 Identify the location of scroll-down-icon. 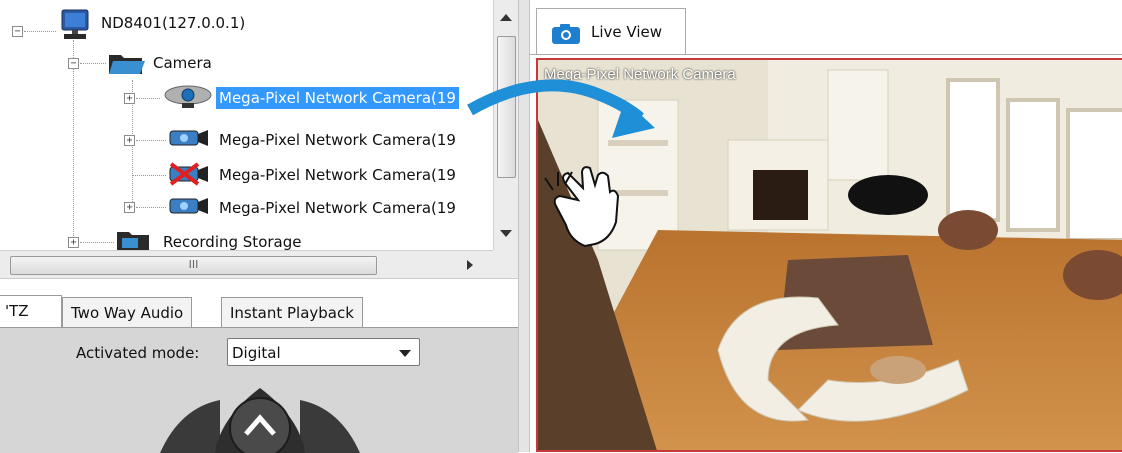
(506, 233).